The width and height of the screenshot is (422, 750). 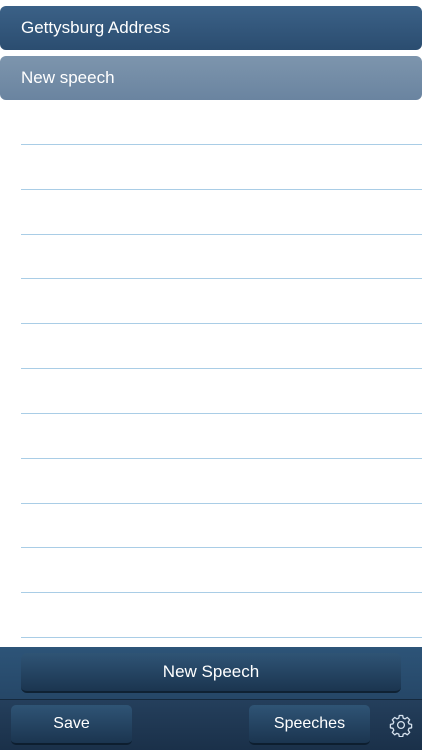 I want to click on speech-item-label: Gettysburg Address, so click(x=96, y=27).